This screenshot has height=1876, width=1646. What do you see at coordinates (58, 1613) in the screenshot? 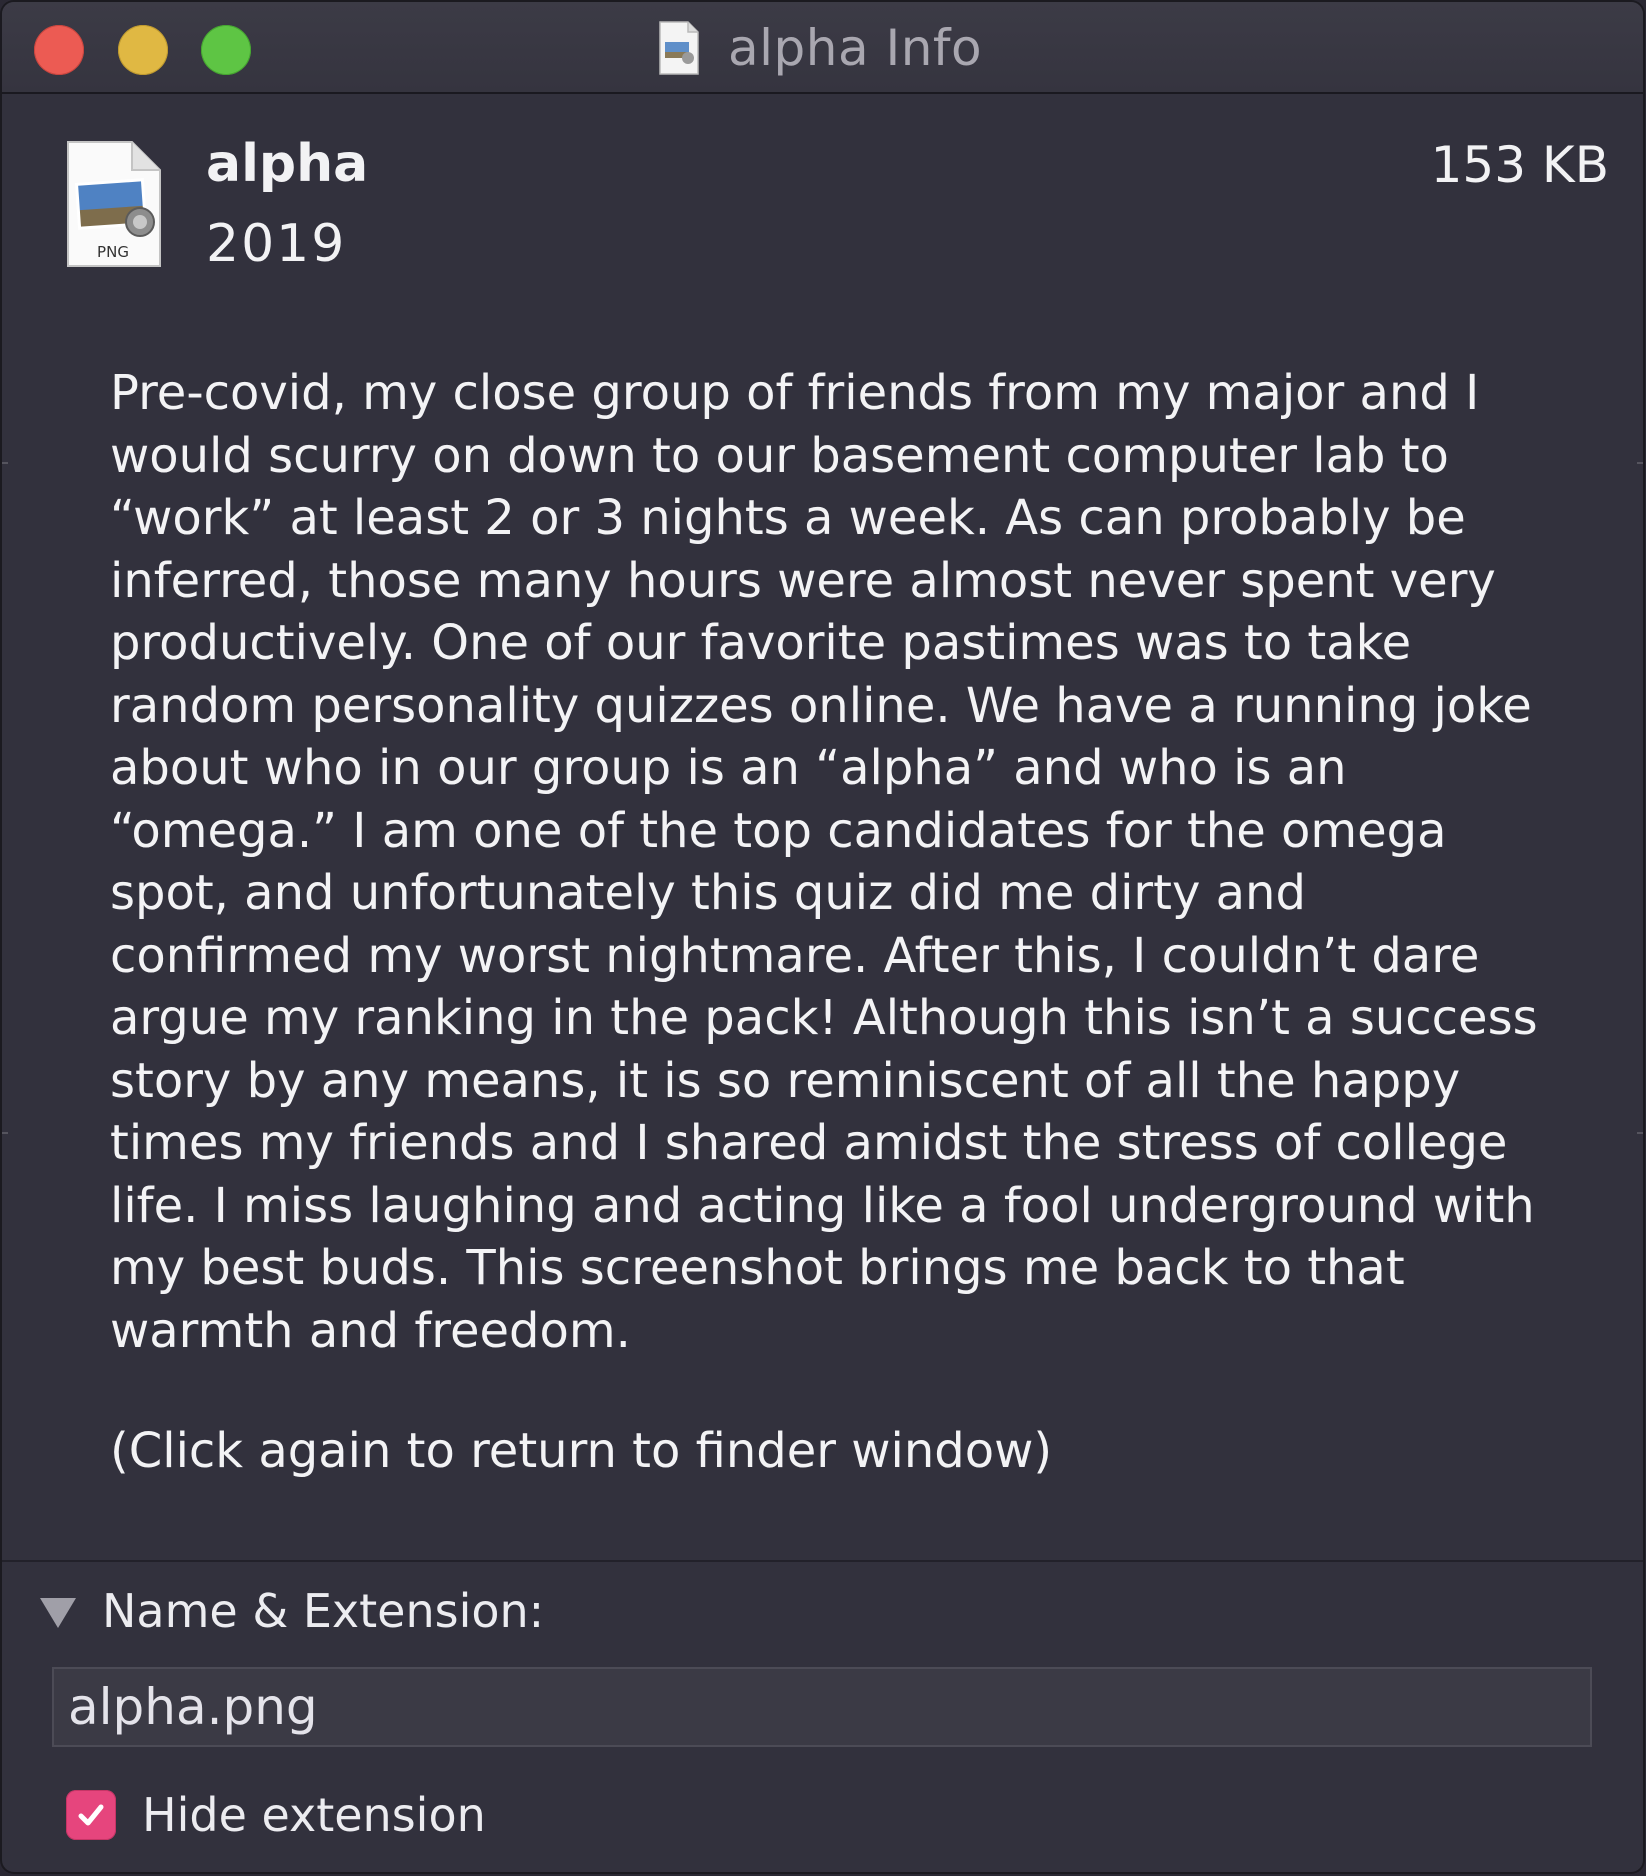
I see `disclosure-triangle-icon` at bounding box center [58, 1613].